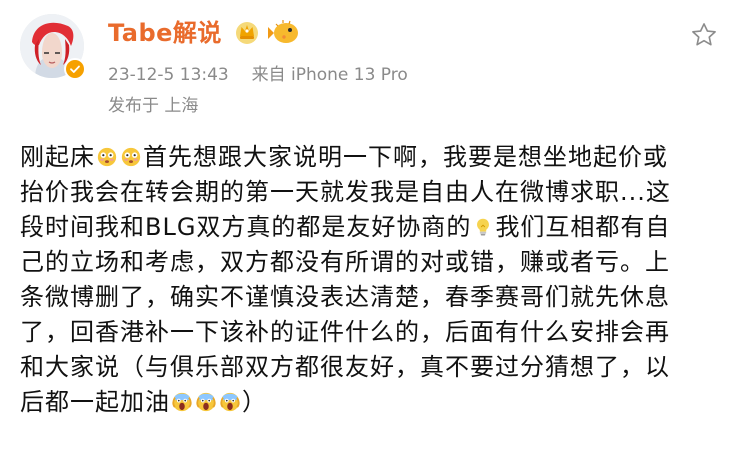 This screenshot has width=733, height=470. I want to click on crown-badge-icon, so click(247, 33).